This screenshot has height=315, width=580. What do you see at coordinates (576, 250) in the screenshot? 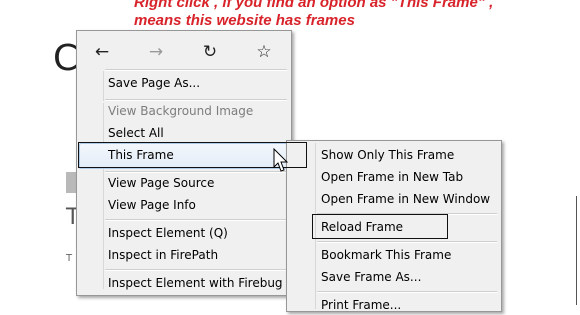
I see `page-divider-line` at bounding box center [576, 250].